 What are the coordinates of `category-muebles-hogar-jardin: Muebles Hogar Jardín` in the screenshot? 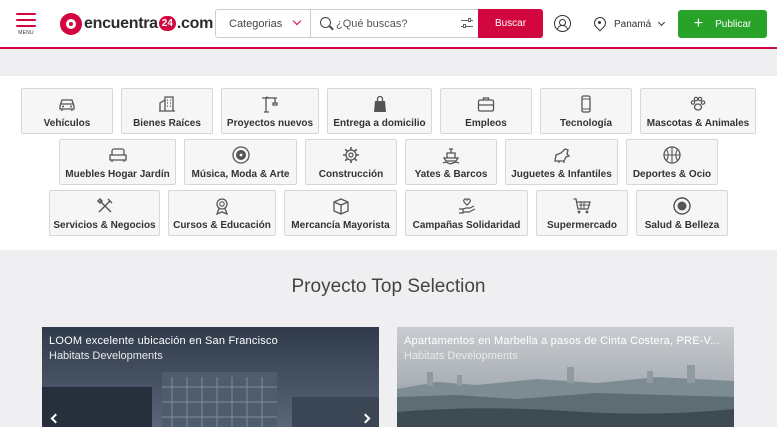 It's located at (117, 162).